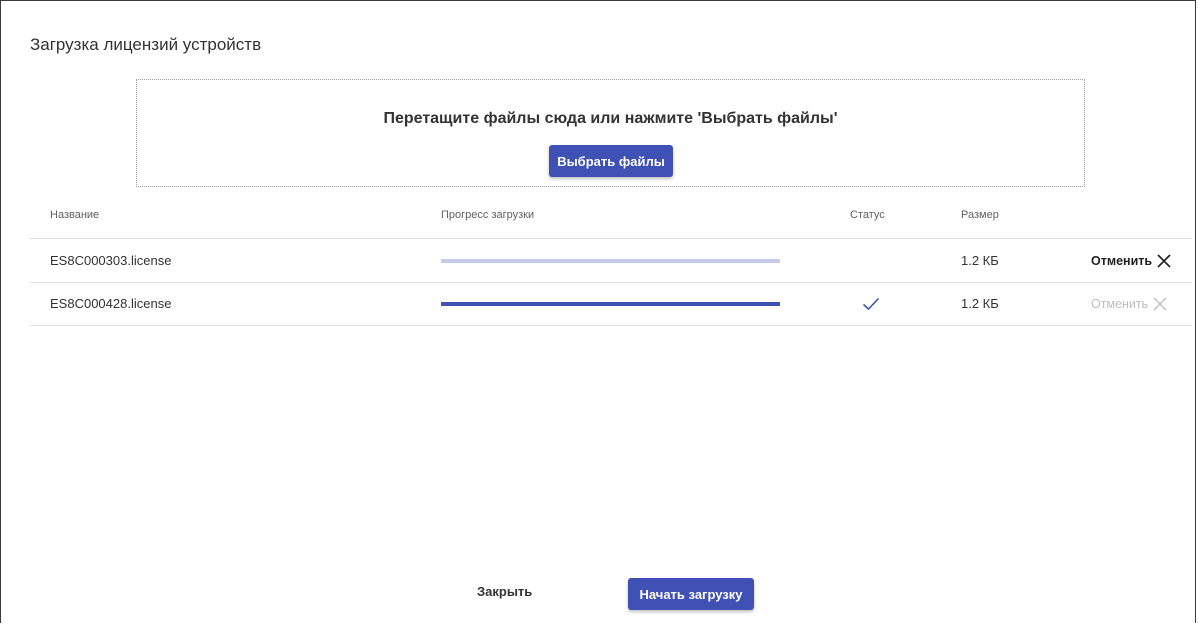 The height and width of the screenshot is (624, 1198). Describe the element at coordinates (611, 219) in the screenshot. I see `table-header: Название Прогресс загрузки Статус Размер` at that location.